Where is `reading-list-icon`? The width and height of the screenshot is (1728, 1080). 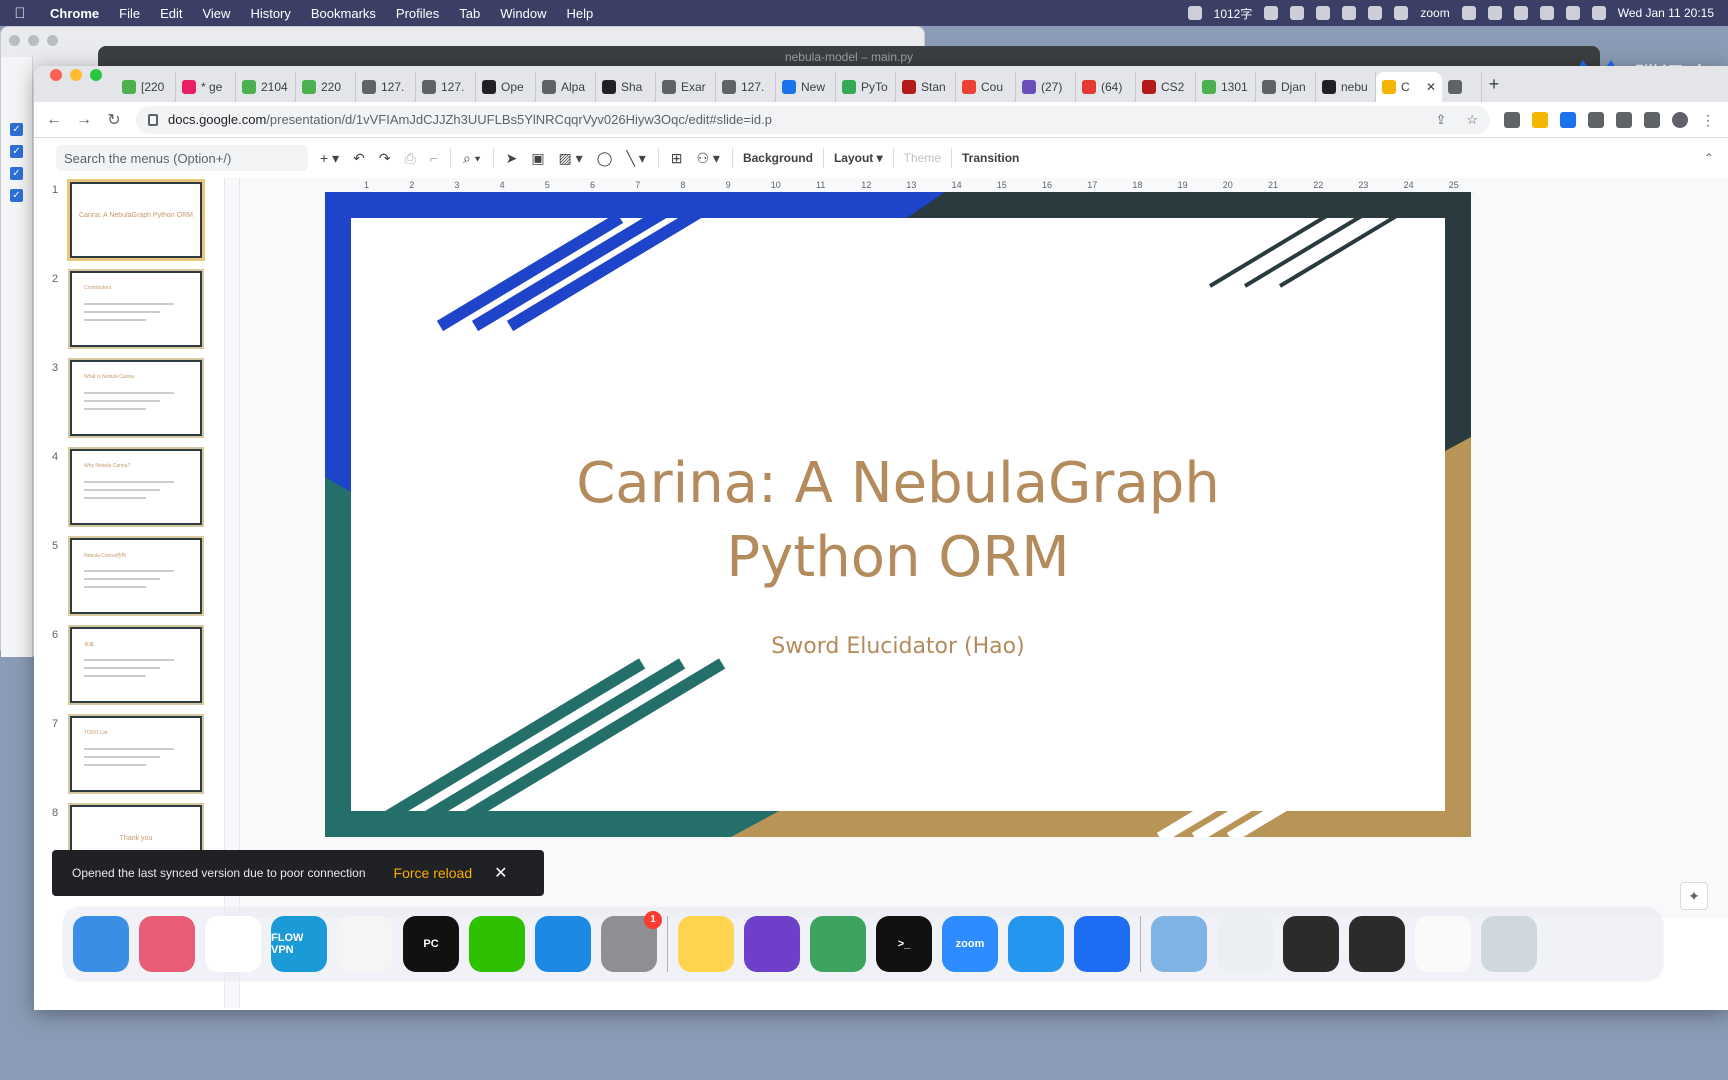 reading-list-icon is located at coordinates (1624, 119).